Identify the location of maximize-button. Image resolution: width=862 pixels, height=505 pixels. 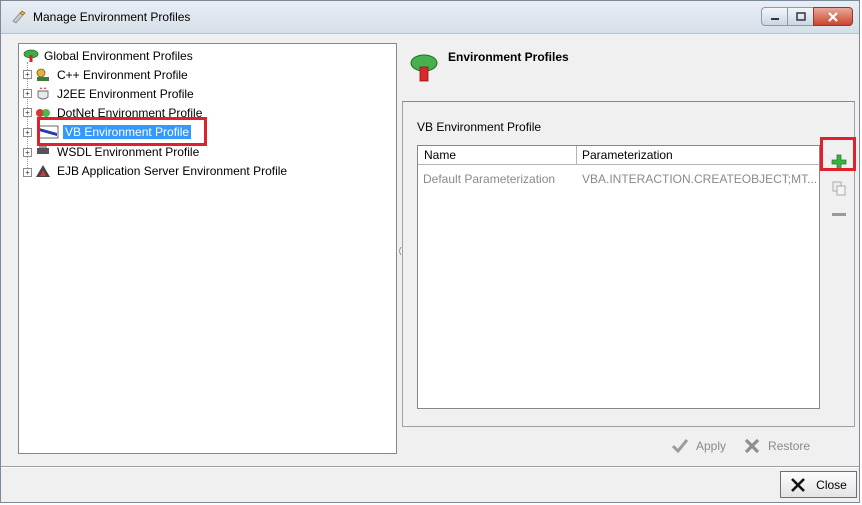
(800, 16).